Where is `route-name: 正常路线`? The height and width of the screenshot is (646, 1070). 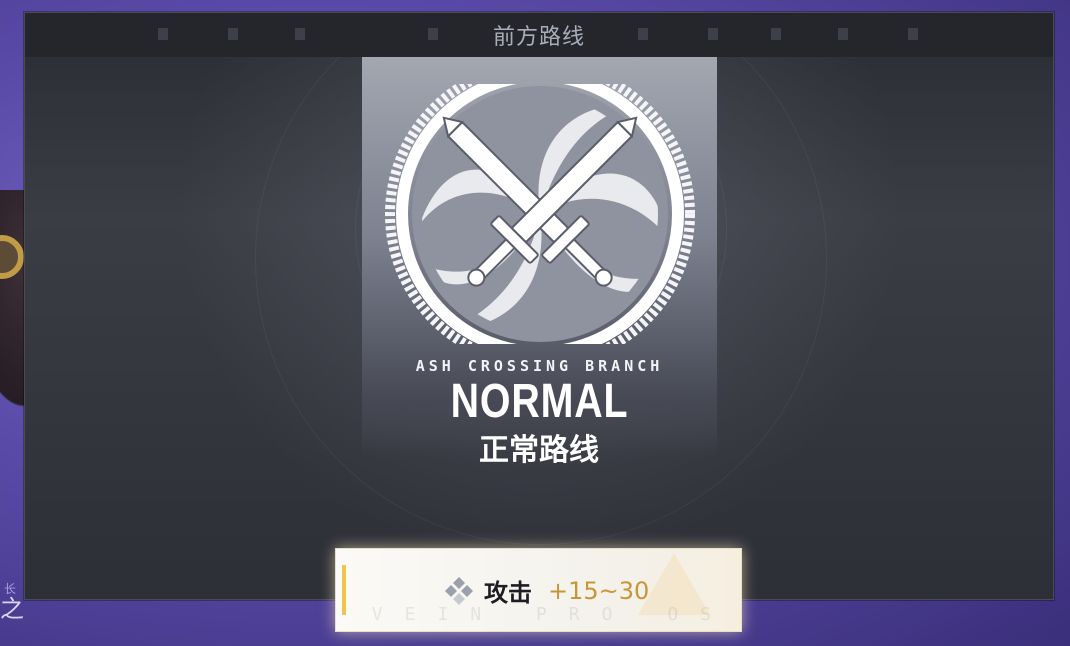
route-name: 正常路线 is located at coordinates (539, 450).